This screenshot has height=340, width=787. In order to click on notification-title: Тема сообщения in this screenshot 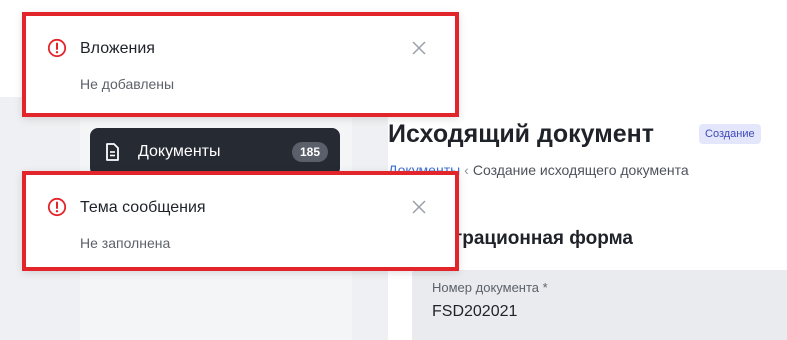, I will do `click(143, 207)`.